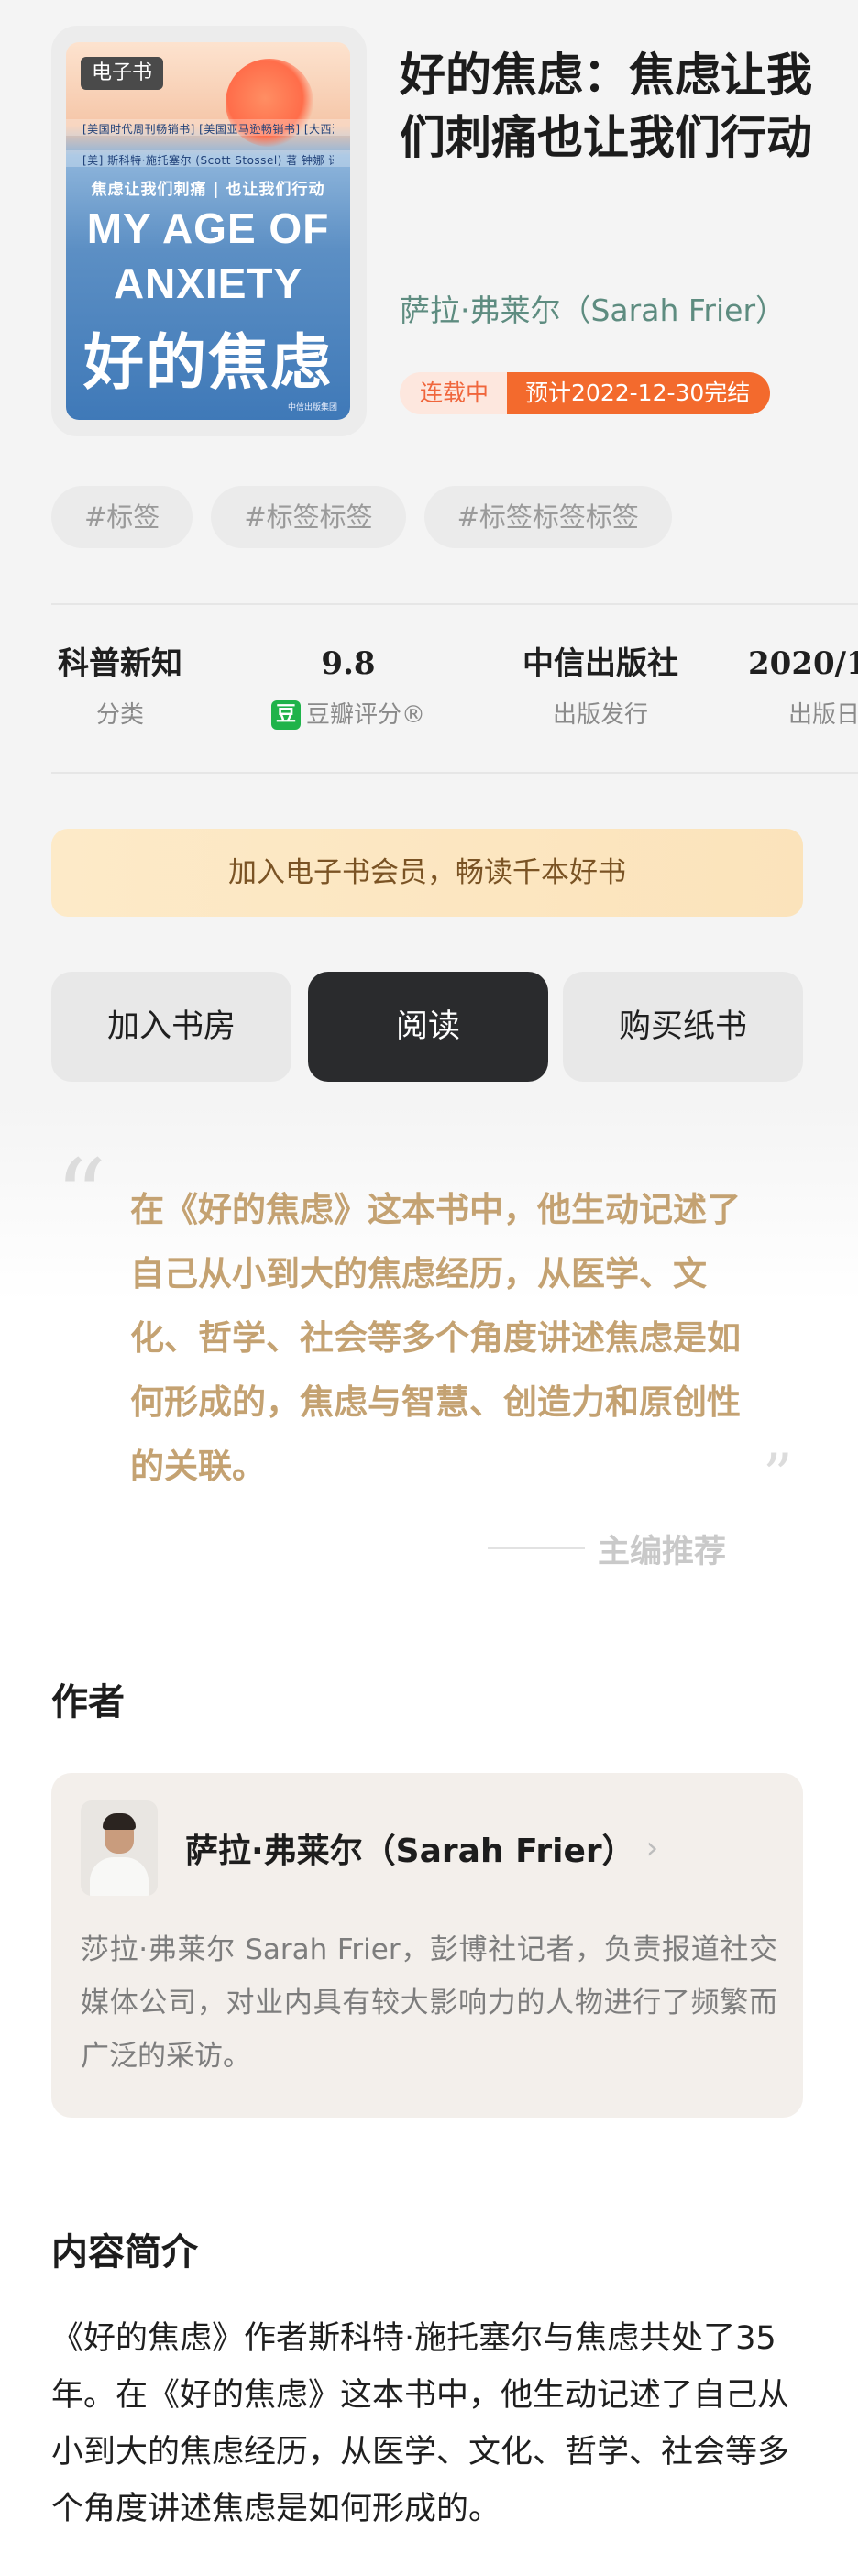 Image resolution: width=858 pixels, height=2576 pixels. Describe the element at coordinates (308, 517) in the screenshot. I see `tag-chip: #标签标签` at that location.